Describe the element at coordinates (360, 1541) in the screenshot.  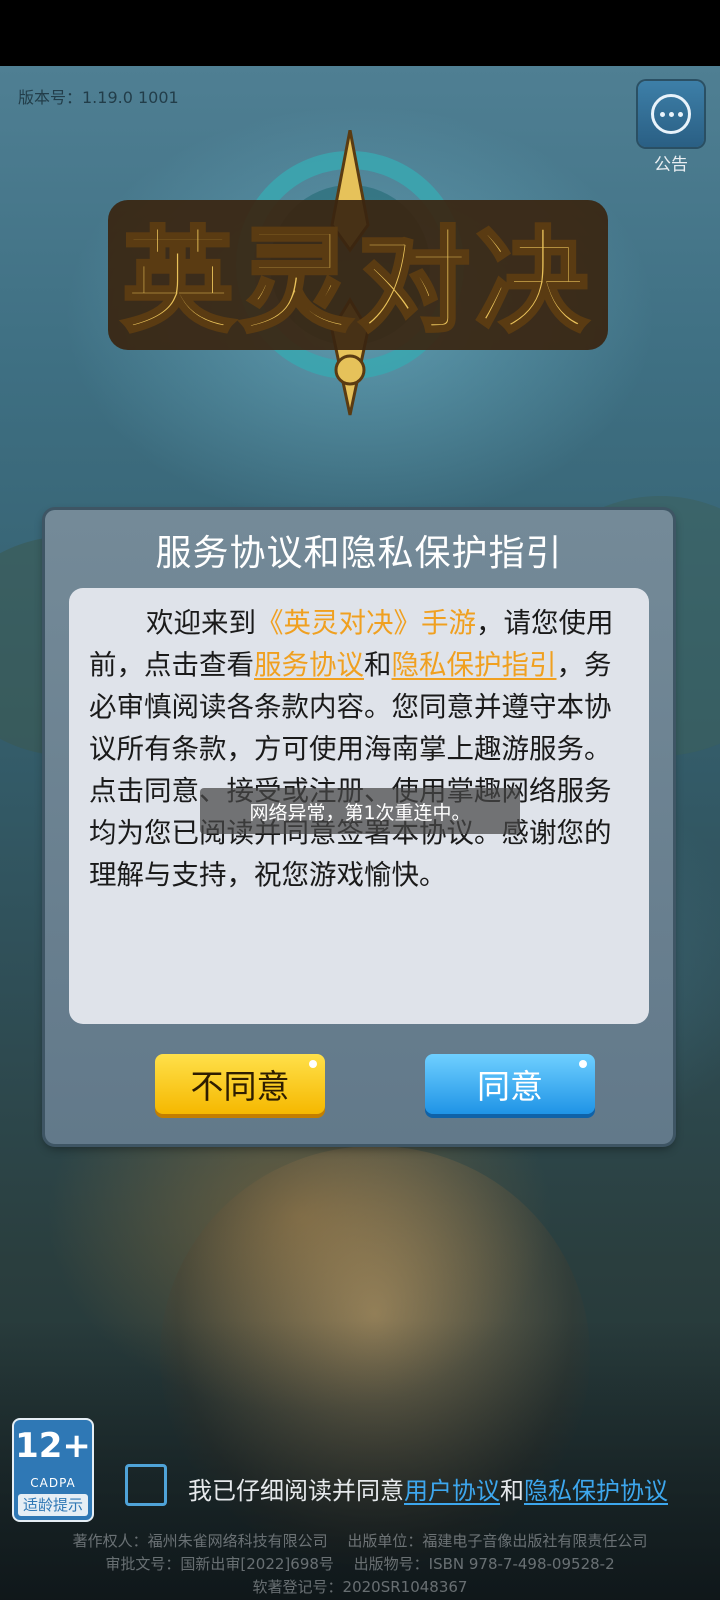
I see `copyright-line-1: 著作权人：福州朱雀网络科技有限公司 出版单位：福建电子音像出版社有限责任公司` at that location.